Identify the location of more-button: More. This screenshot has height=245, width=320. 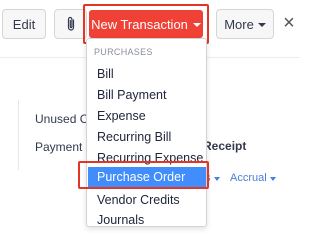
(245, 24).